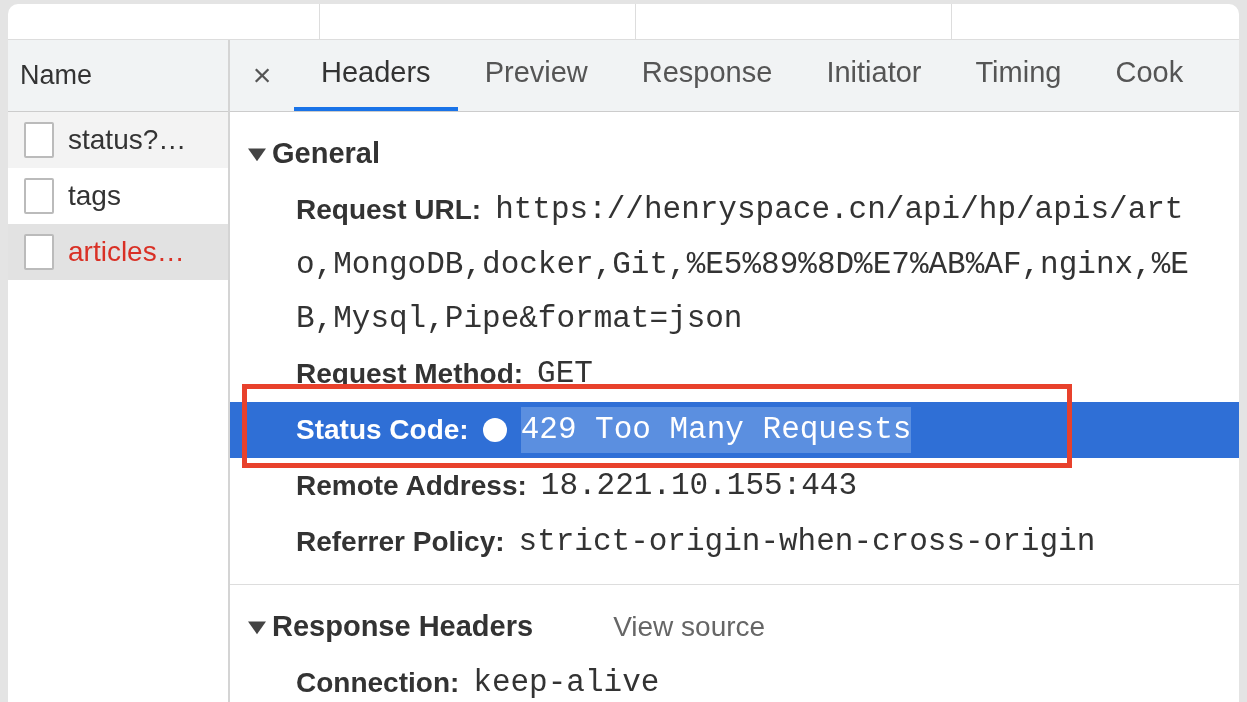  What do you see at coordinates (839, 209) in the screenshot?
I see `header-value: https://henryspace.cn/api/hp/apis/art` at bounding box center [839, 209].